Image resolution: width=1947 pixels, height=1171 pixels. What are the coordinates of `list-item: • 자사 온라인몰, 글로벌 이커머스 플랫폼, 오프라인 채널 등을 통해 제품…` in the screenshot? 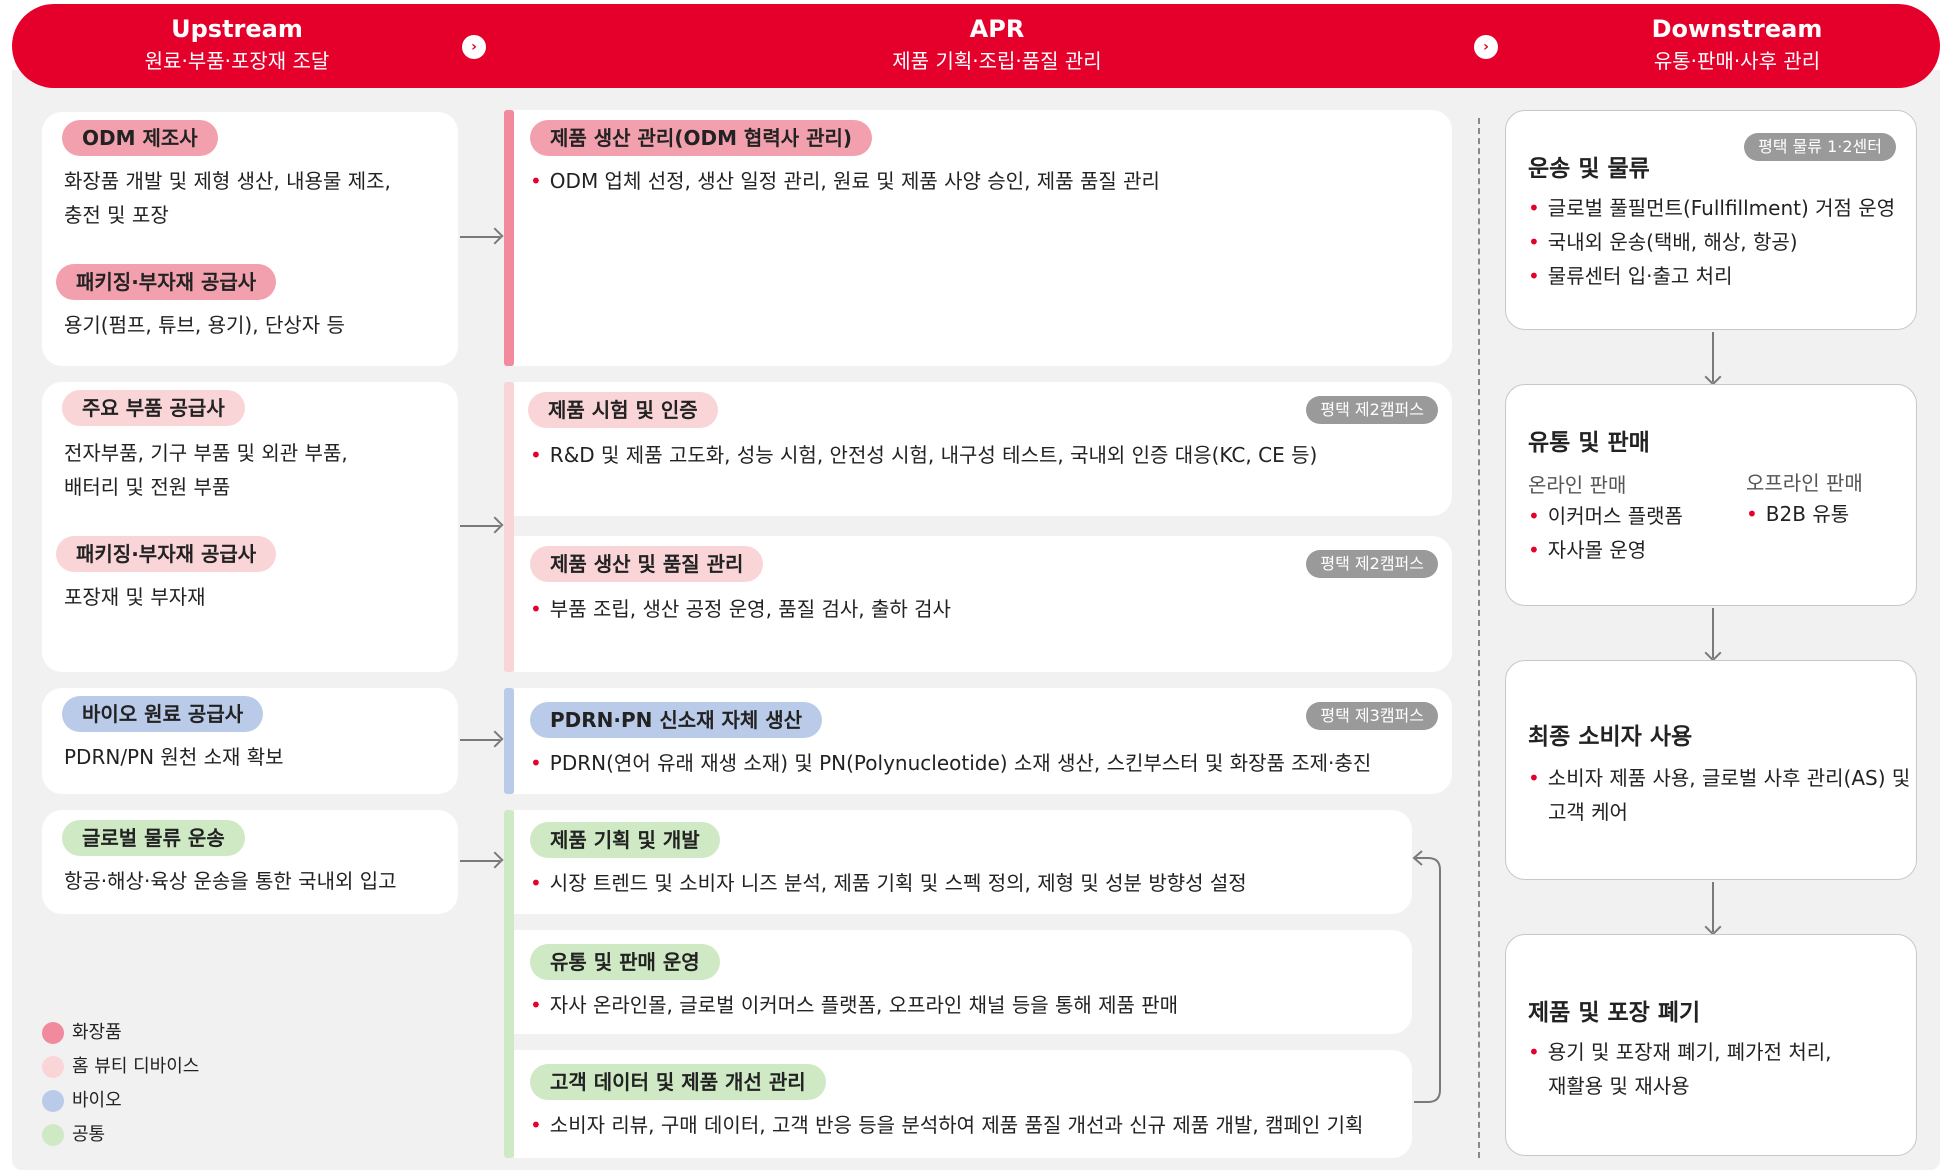 It's located at (854, 1005).